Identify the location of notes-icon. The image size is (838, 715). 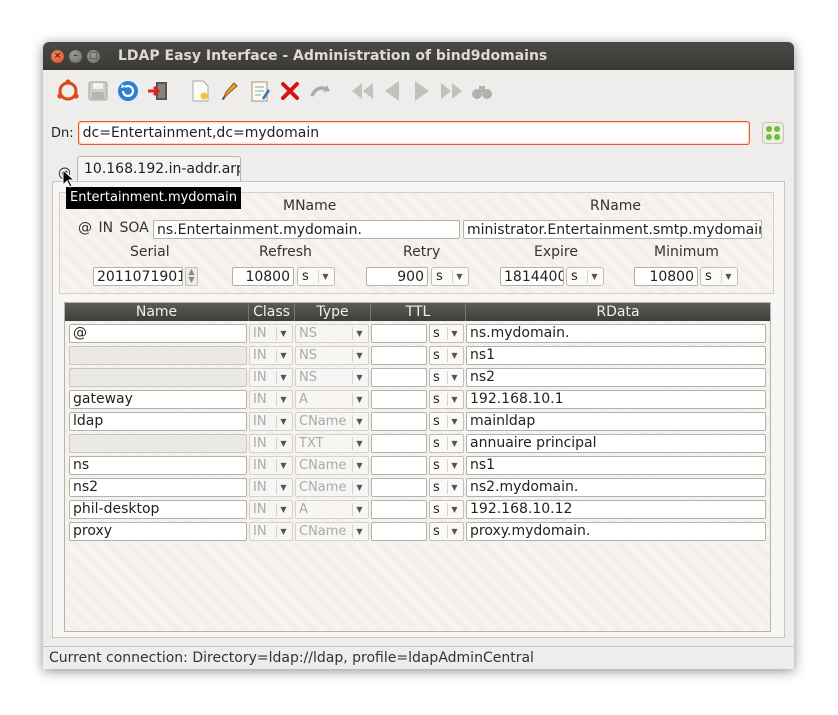
(260, 91).